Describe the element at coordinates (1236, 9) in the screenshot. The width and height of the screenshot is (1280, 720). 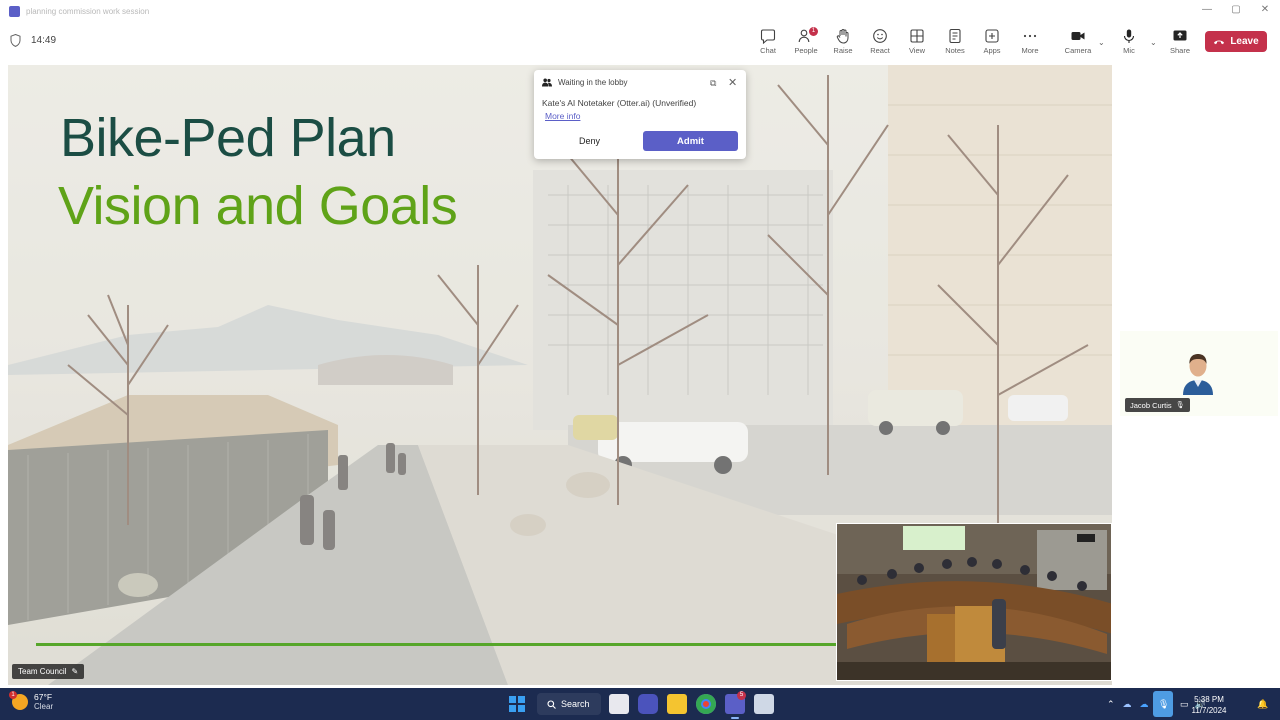
I see `restore-button: ▢` at that location.